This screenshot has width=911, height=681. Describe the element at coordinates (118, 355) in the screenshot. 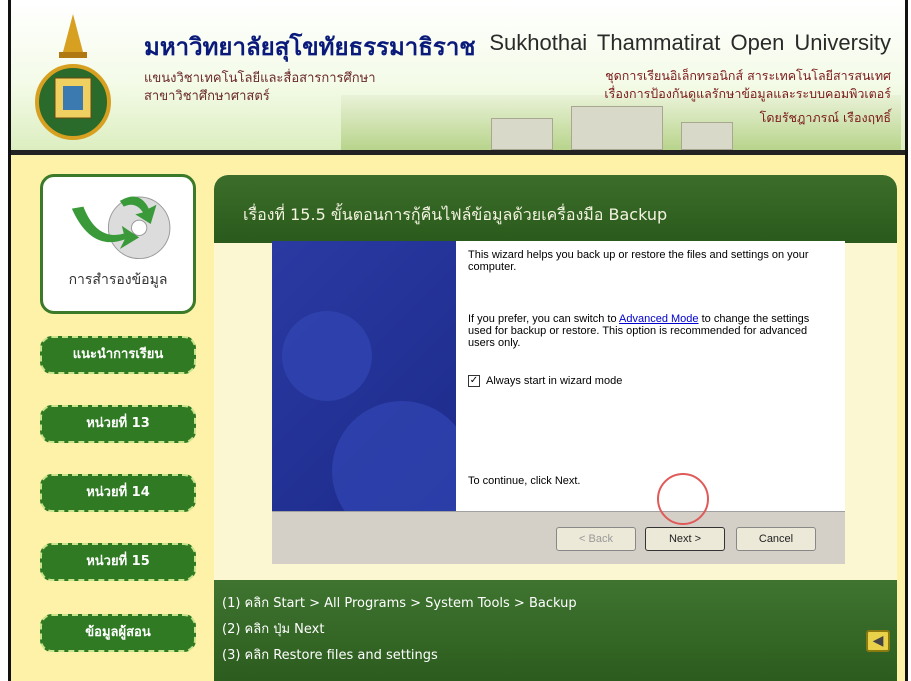

I see `nav-intro-button: แนะนำการเรียน` at that location.